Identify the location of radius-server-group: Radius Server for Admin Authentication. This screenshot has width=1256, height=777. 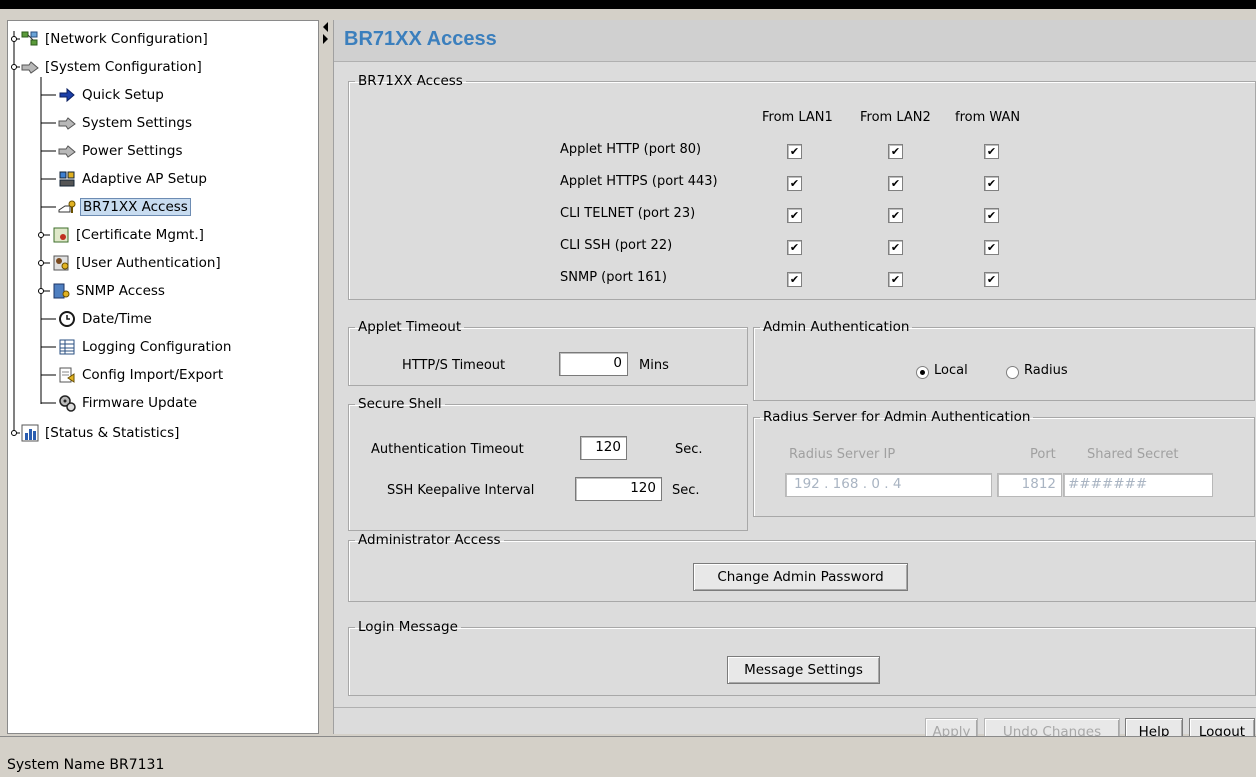
(1004, 463).